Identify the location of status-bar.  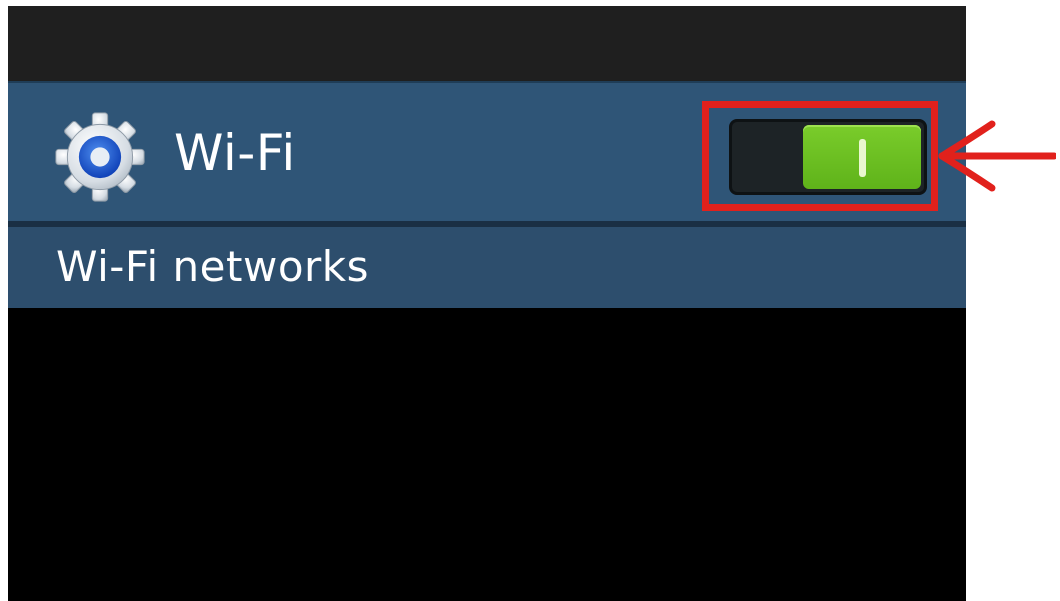
(487, 43).